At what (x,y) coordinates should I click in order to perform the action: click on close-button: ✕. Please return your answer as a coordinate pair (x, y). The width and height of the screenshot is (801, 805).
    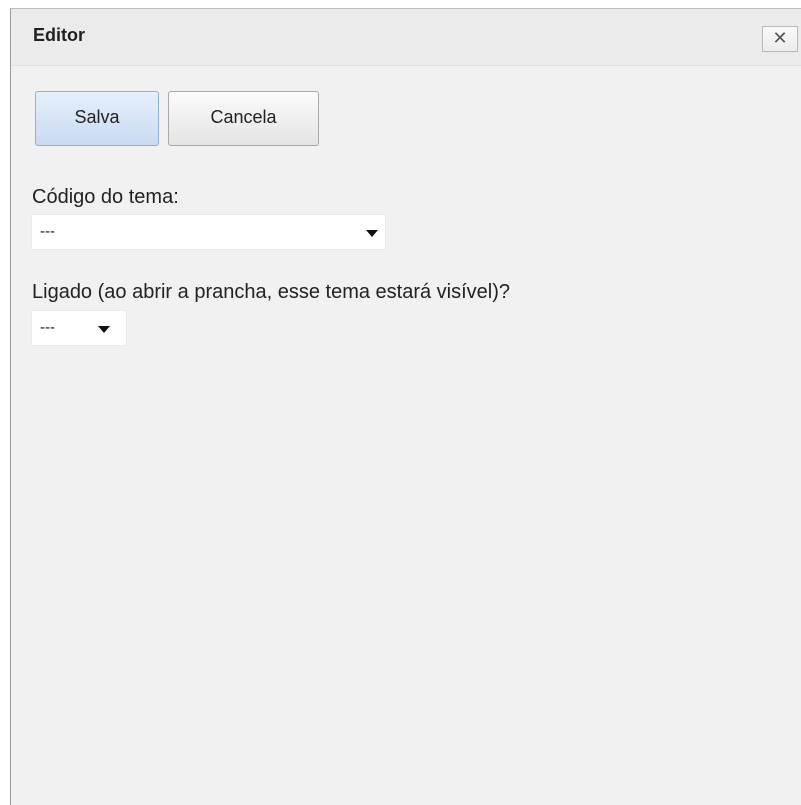
    Looking at the image, I should click on (780, 39).